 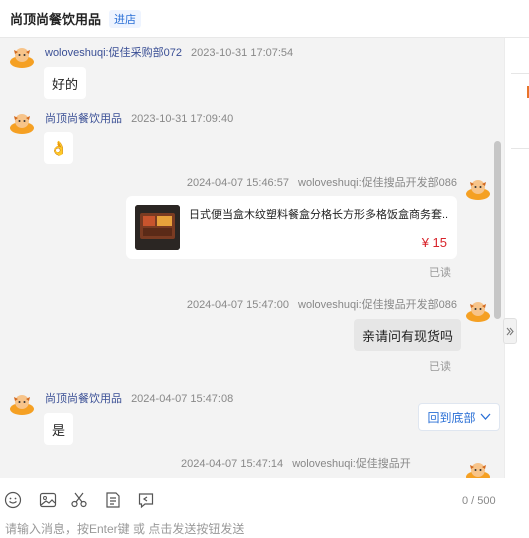 I want to click on chat-header: 尚顶尚餐饮用品 进店, so click(x=264, y=19).